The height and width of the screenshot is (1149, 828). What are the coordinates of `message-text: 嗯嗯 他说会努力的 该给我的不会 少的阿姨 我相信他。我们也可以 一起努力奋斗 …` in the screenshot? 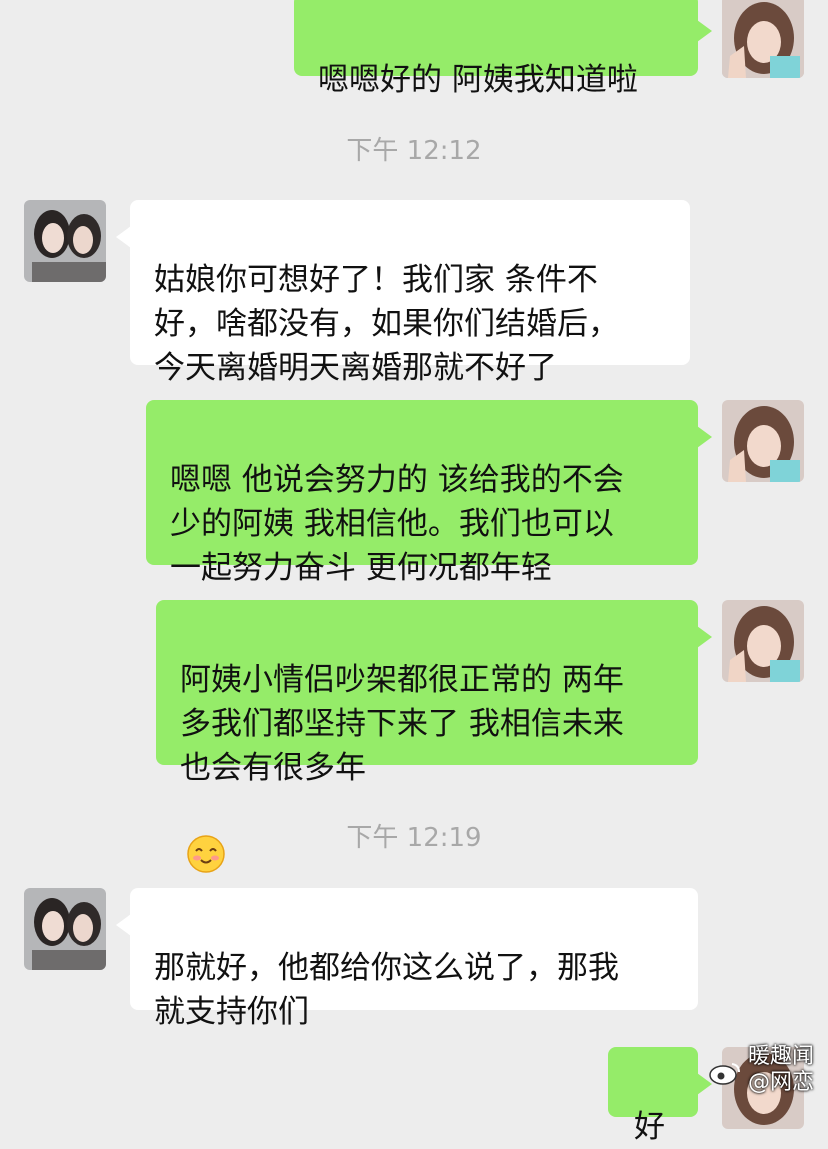 It's located at (397, 524).